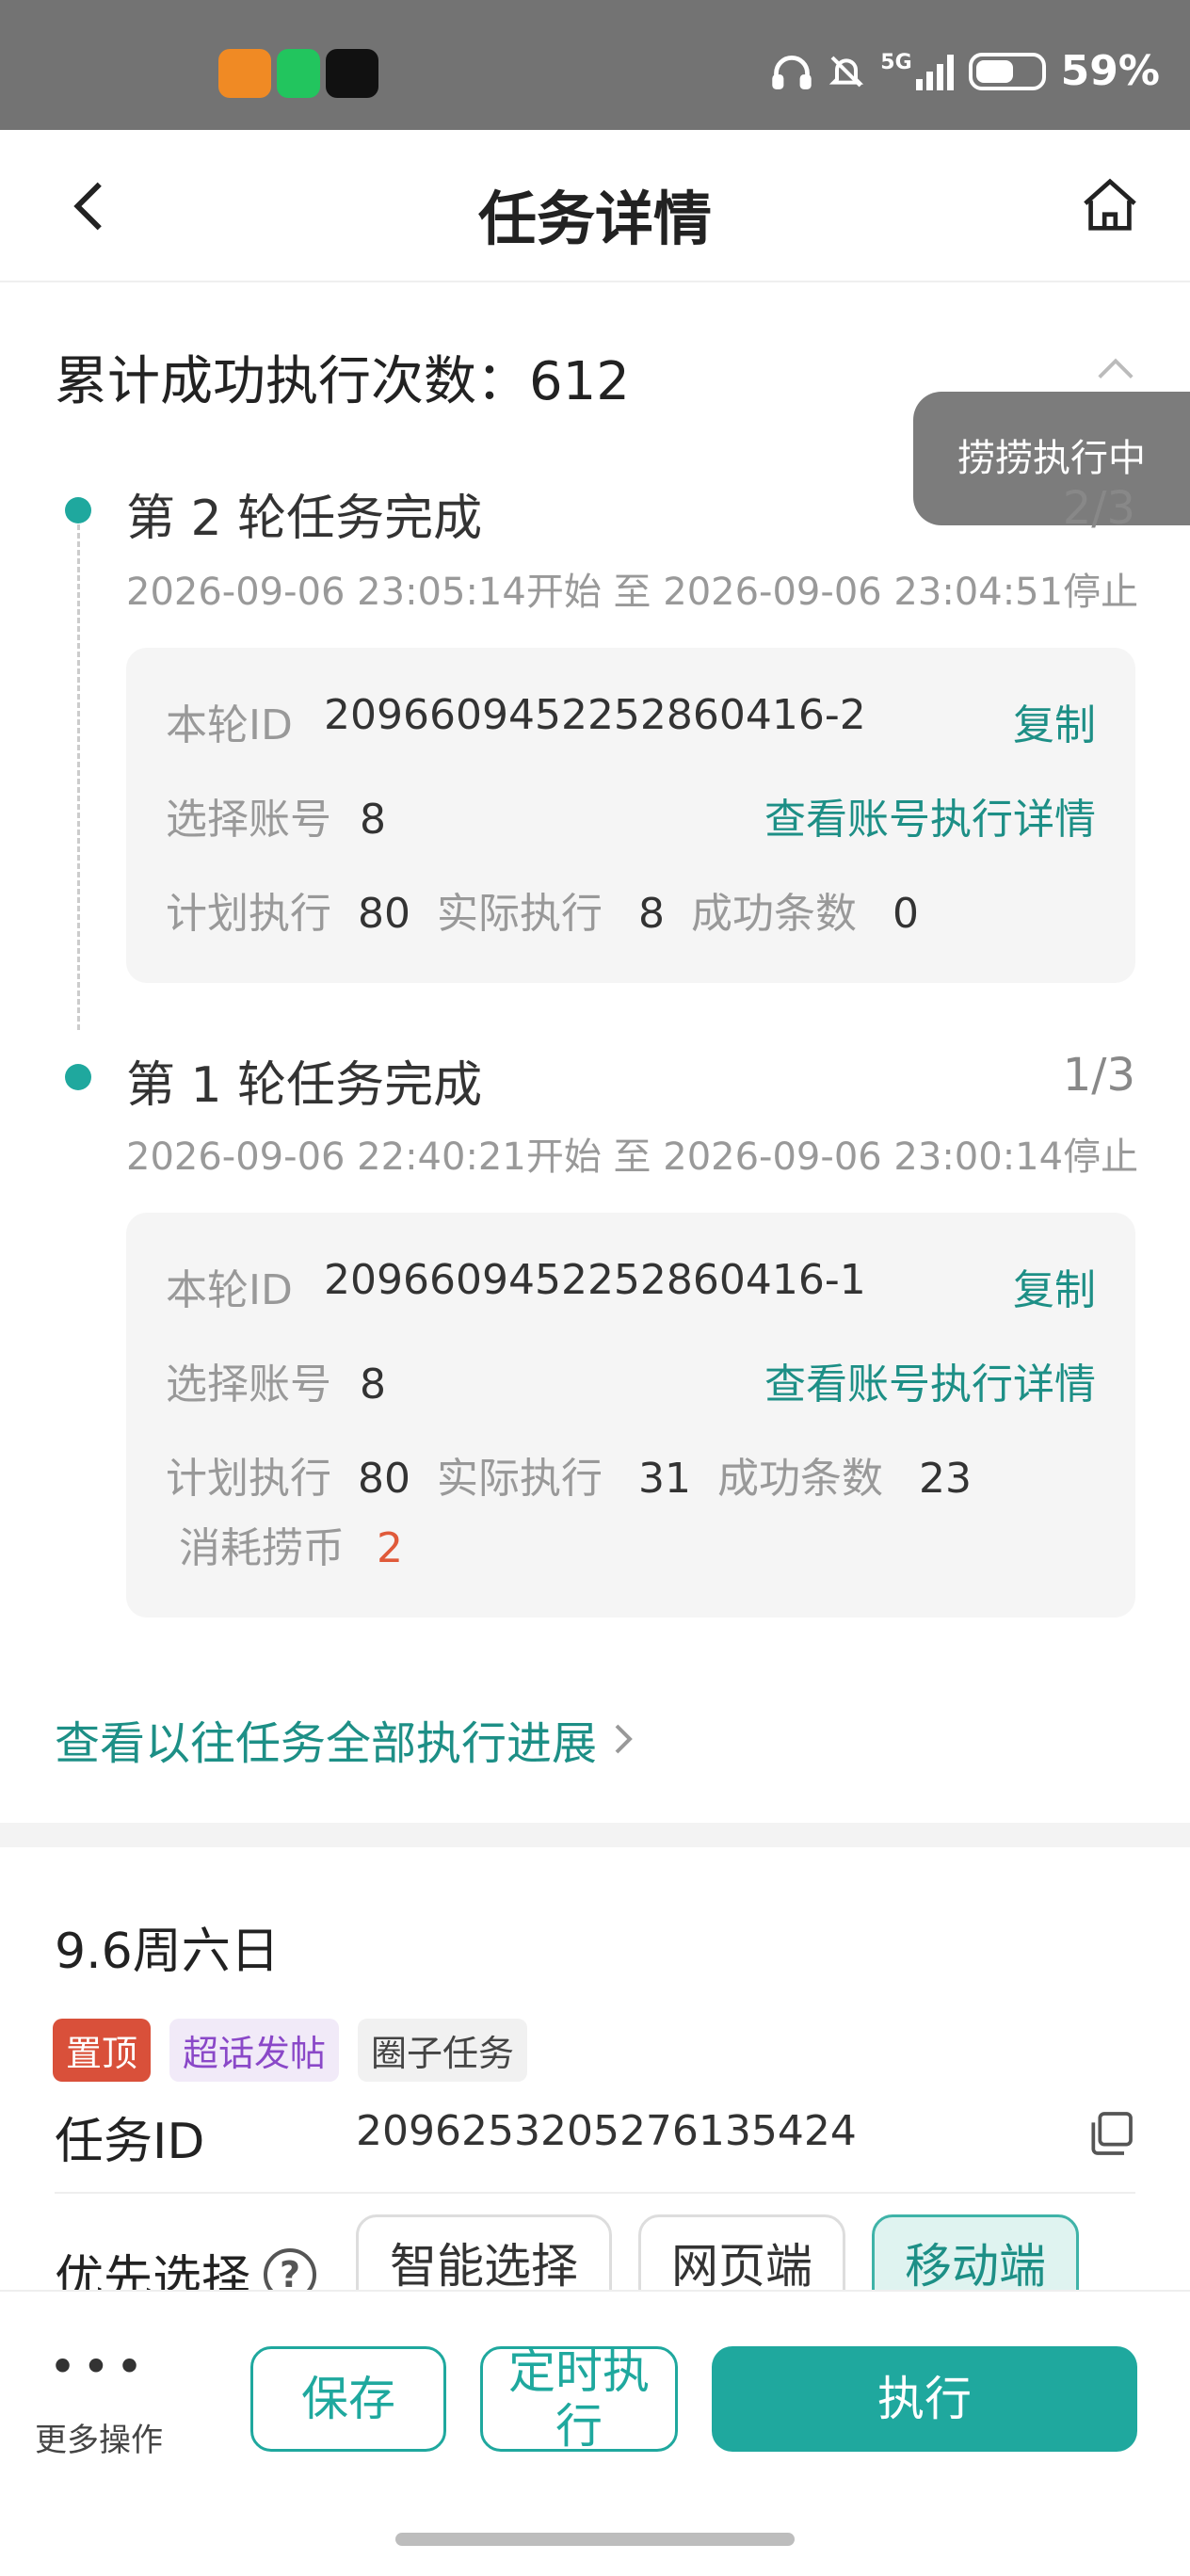 The width and height of the screenshot is (1190, 2576). Describe the element at coordinates (326, 1743) in the screenshot. I see `history-progress-label: 查看以往任务全部执行进展` at that location.